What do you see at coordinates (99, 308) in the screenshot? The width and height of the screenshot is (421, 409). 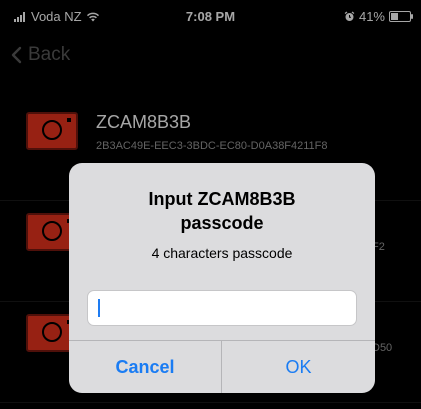 I see `text-caret` at bounding box center [99, 308].